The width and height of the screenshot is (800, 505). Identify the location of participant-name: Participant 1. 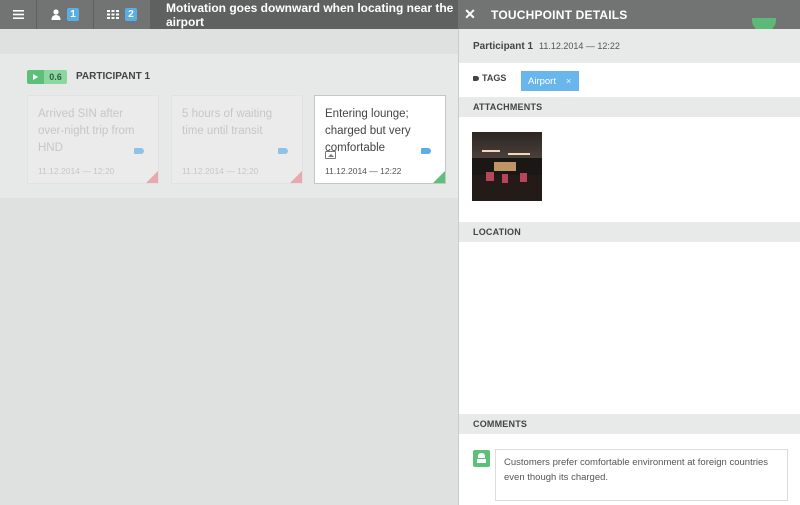
(503, 46).